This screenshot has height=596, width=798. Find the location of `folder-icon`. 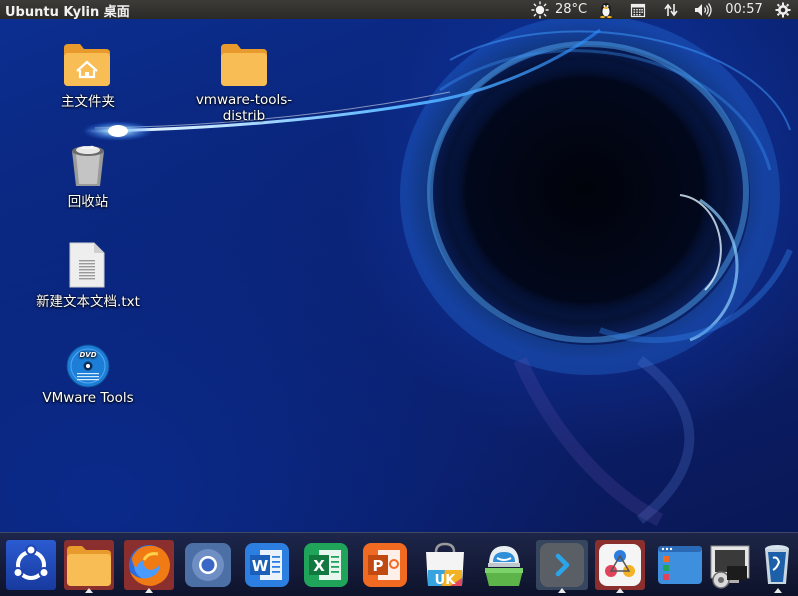

folder-icon is located at coordinates (244, 66).